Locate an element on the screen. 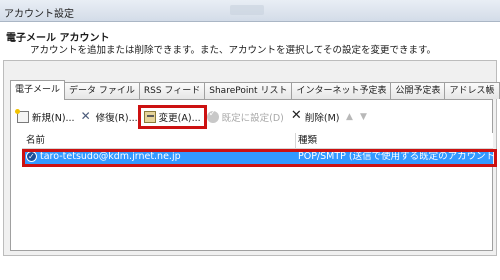 The image size is (500, 280). delete-x-icon is located at coordinates (296, 115).